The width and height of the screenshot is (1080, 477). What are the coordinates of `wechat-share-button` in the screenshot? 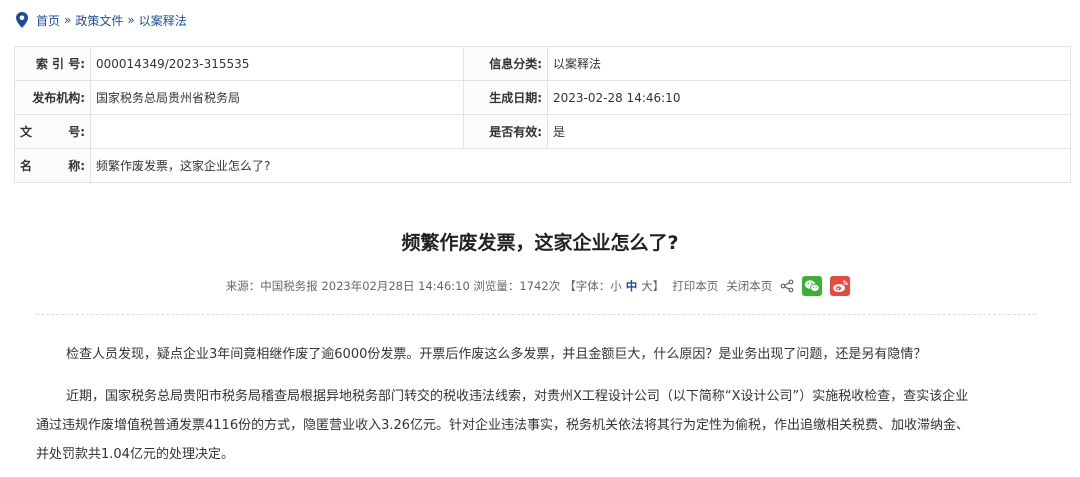 It's located at (812, 286).